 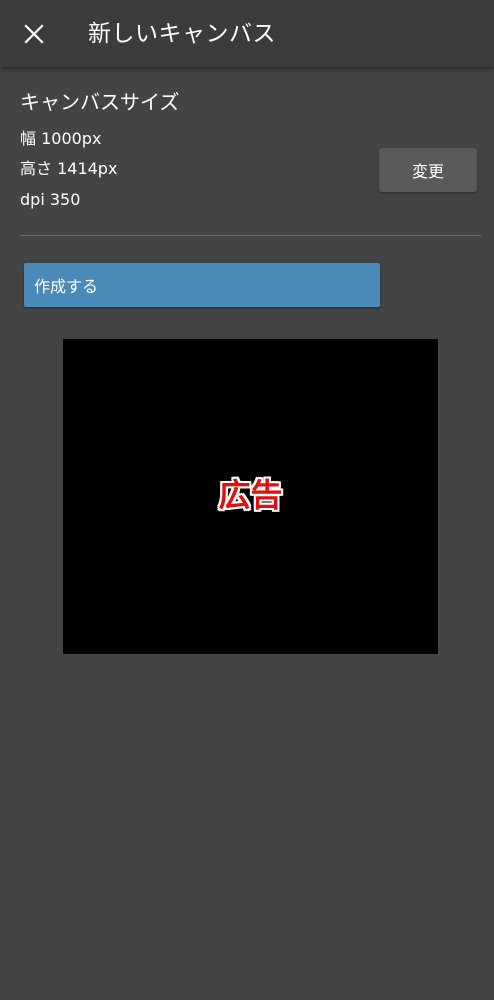 I want to click on app-bar: 新しいキャンバス, so click(x=247, y=33).